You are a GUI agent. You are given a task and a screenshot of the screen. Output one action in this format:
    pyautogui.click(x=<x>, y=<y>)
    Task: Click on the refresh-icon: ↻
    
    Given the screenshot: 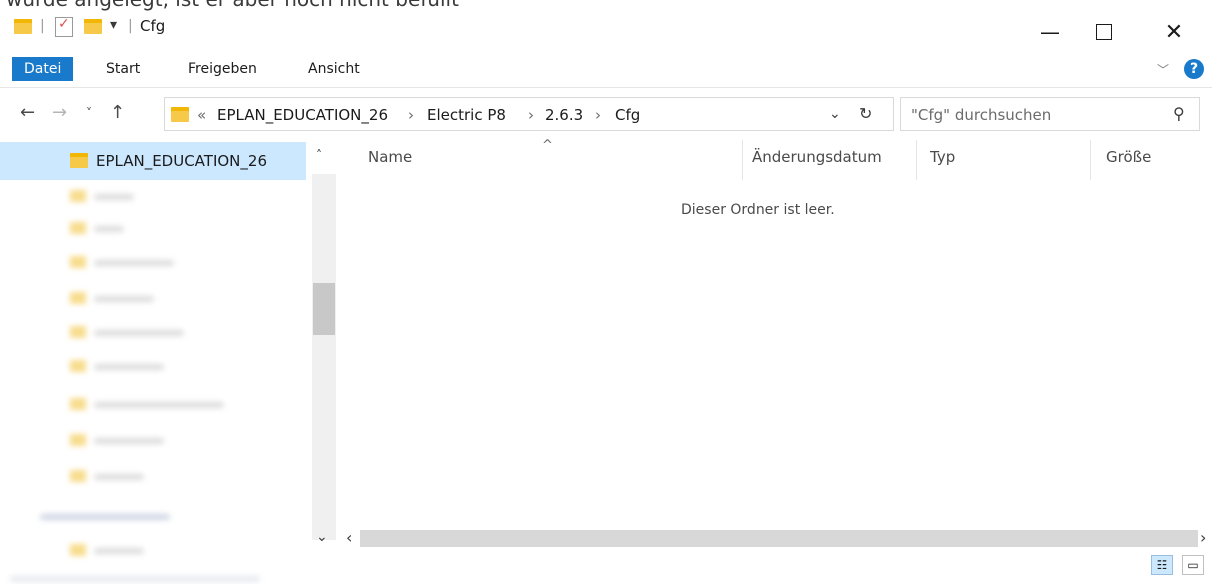 What is the action you would take?
    pyautogui.click(x=865, y=113)
    